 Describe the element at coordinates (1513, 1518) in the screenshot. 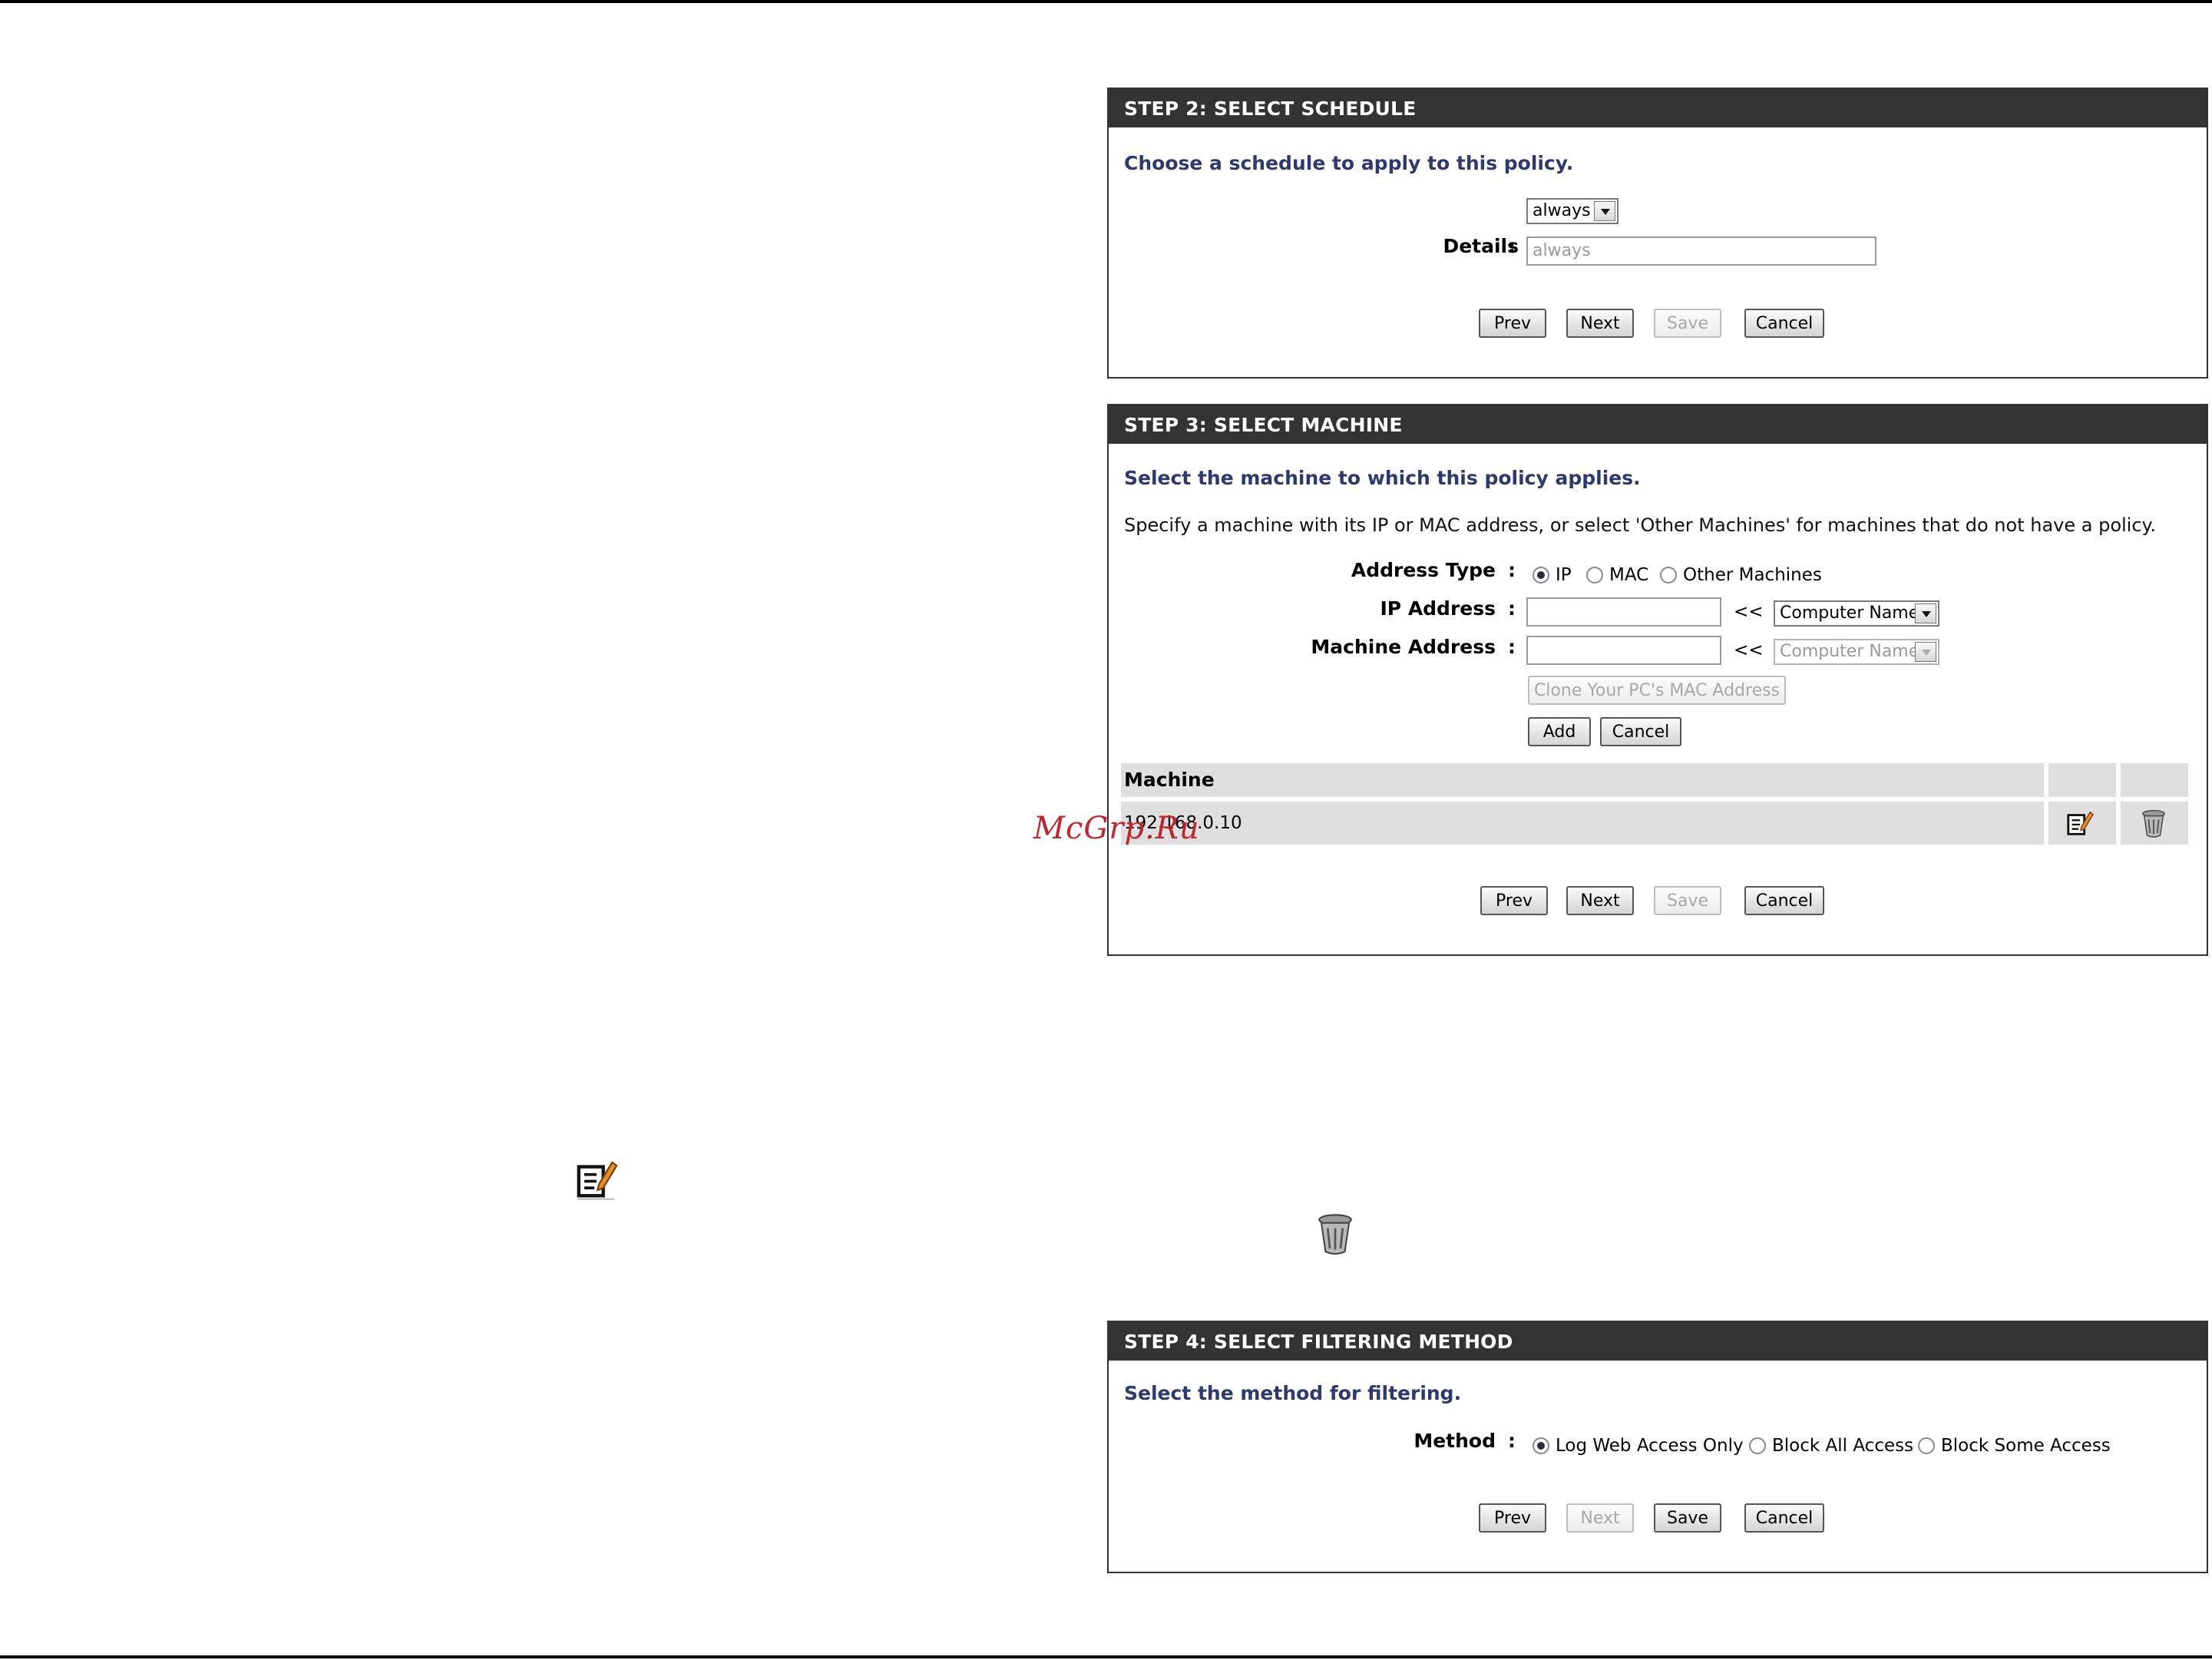

I see `step4-prev-button: Prev` at that location.